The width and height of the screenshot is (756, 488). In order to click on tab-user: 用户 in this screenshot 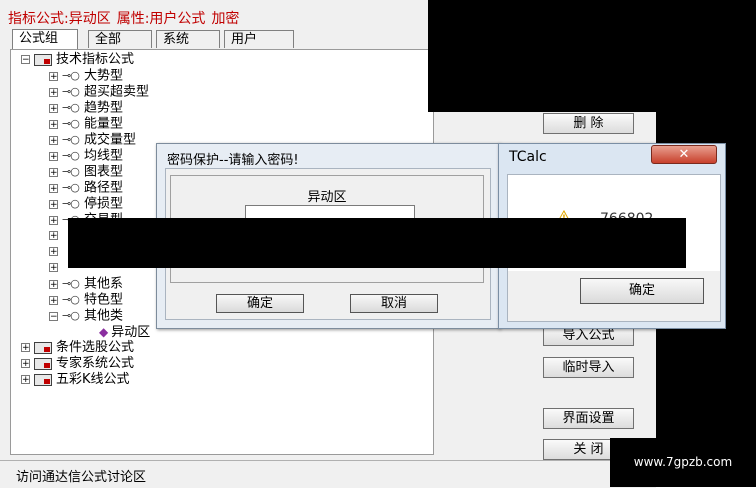, I will do `click(259, 39)`.